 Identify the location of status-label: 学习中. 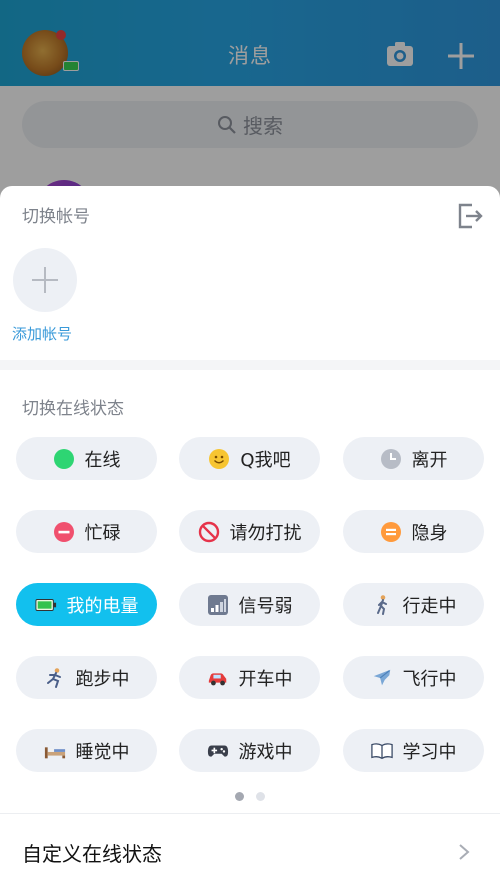
(429, 752).